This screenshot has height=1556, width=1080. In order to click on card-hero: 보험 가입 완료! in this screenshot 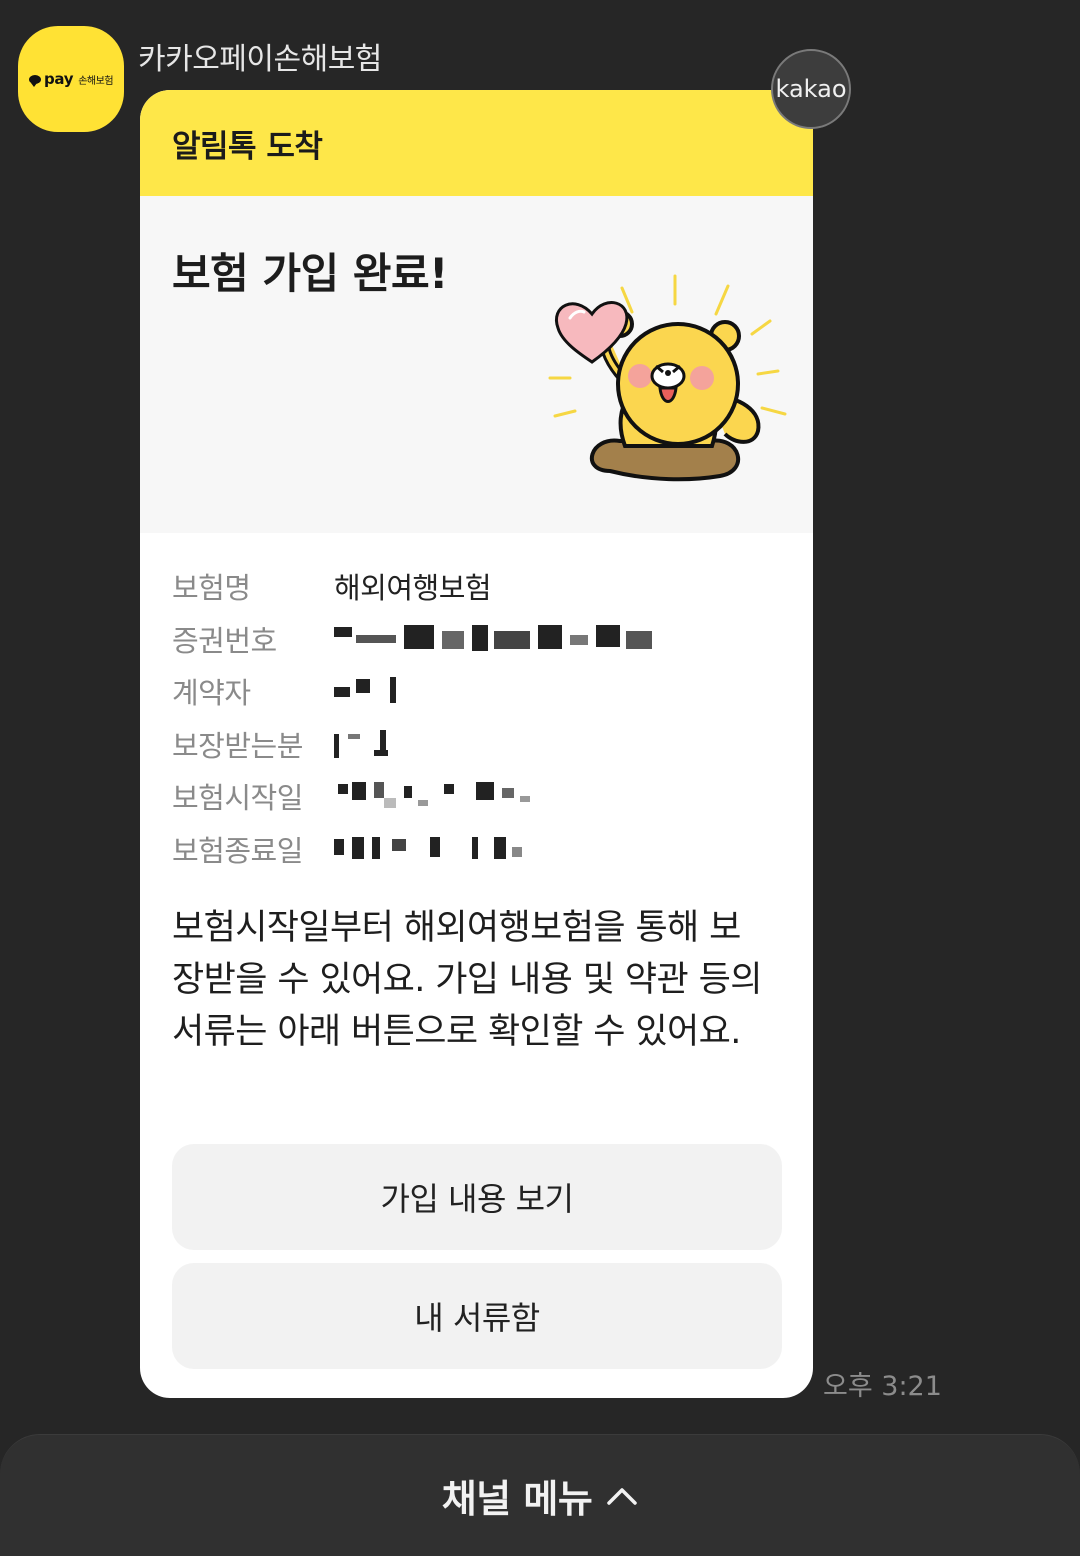, I will do `click(476, 364)`.